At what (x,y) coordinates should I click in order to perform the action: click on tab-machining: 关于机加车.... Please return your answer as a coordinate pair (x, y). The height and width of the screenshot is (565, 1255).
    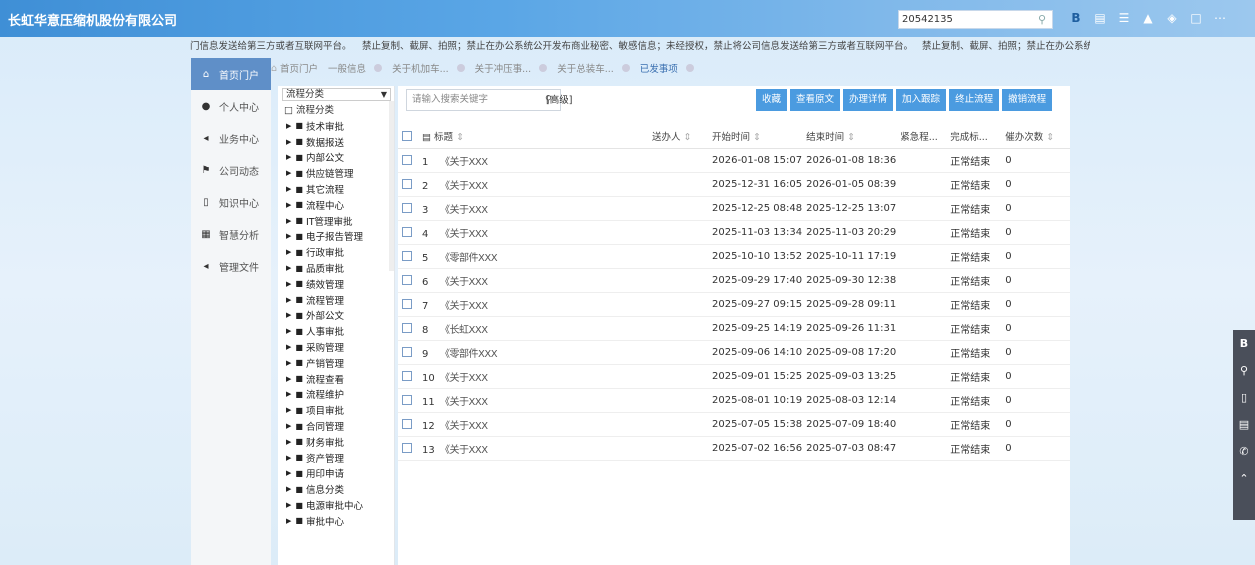
    Looking at the image, I should click on (428, 68).